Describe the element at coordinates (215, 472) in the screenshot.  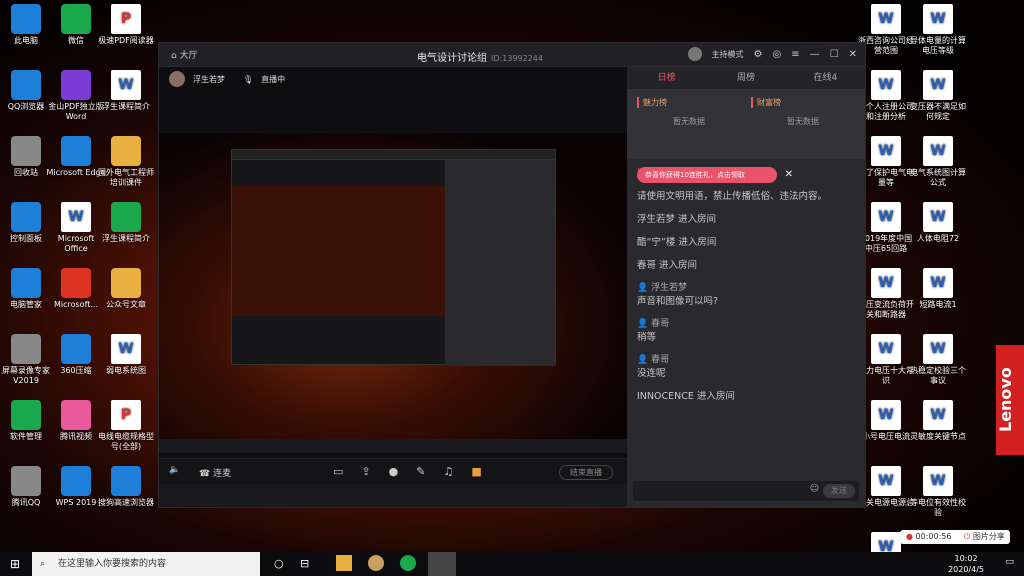
I see `connect-mic-button: ☎ 连麦` at that location.